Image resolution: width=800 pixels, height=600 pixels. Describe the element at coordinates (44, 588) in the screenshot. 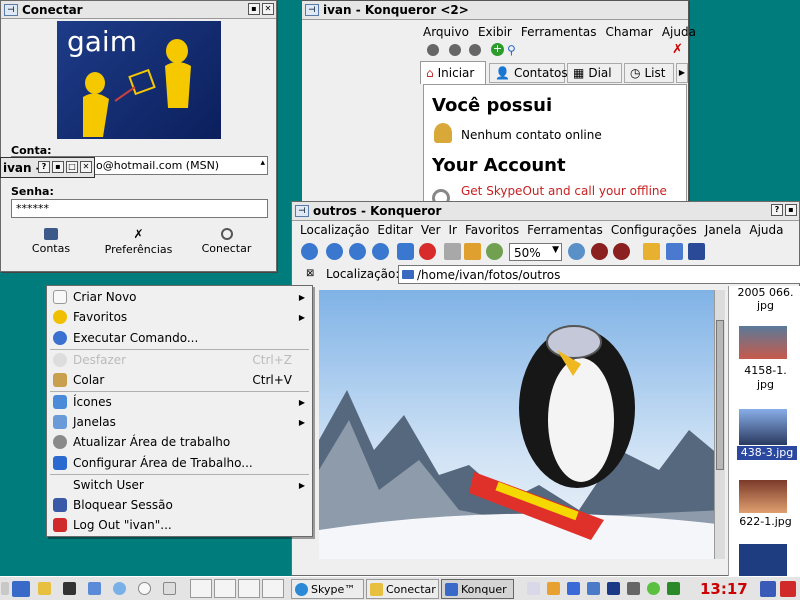

I see `home-folder-icon` at that location.